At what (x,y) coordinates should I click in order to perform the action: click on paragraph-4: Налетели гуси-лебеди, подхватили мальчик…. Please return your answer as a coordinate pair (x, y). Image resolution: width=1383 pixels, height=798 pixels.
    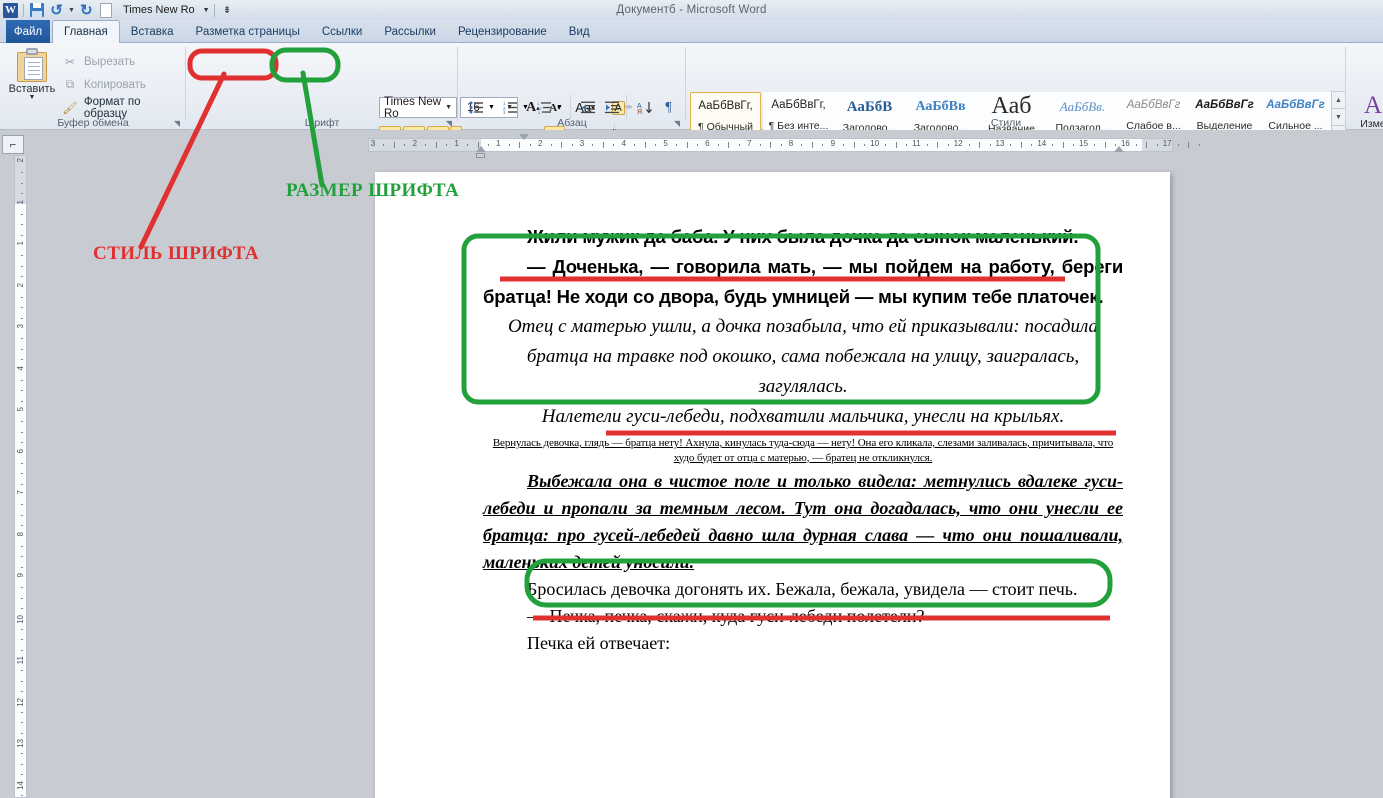
    Looking at the image, I should click on (803, 417).